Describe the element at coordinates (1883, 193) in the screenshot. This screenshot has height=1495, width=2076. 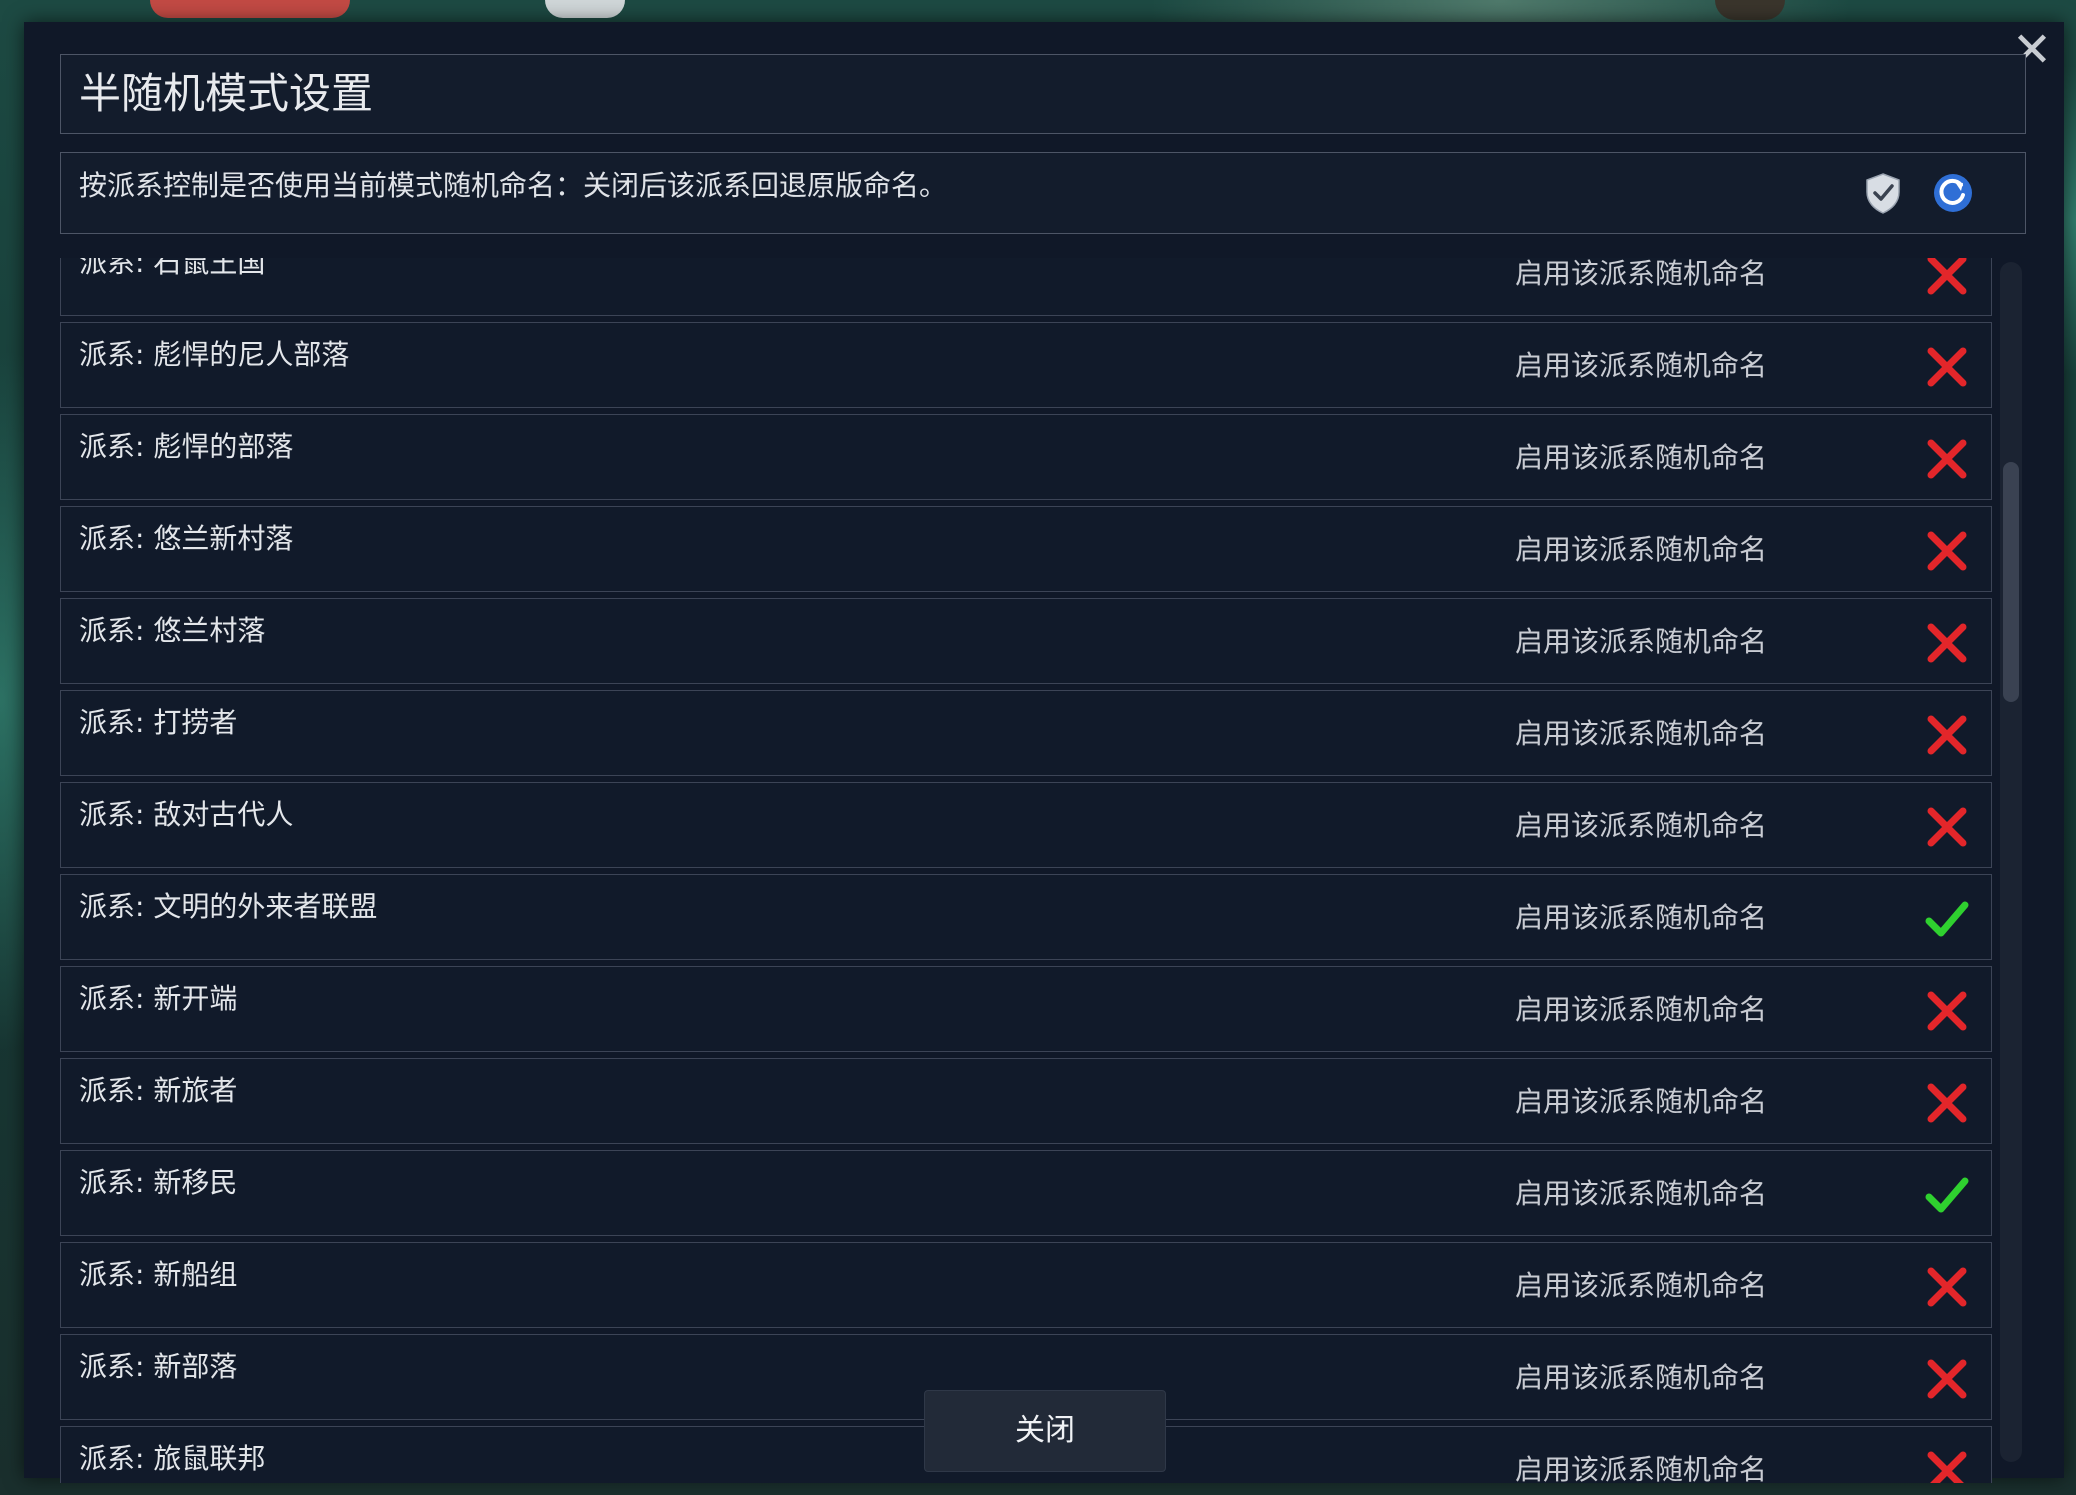
I see `shield-check-icon` at that location.